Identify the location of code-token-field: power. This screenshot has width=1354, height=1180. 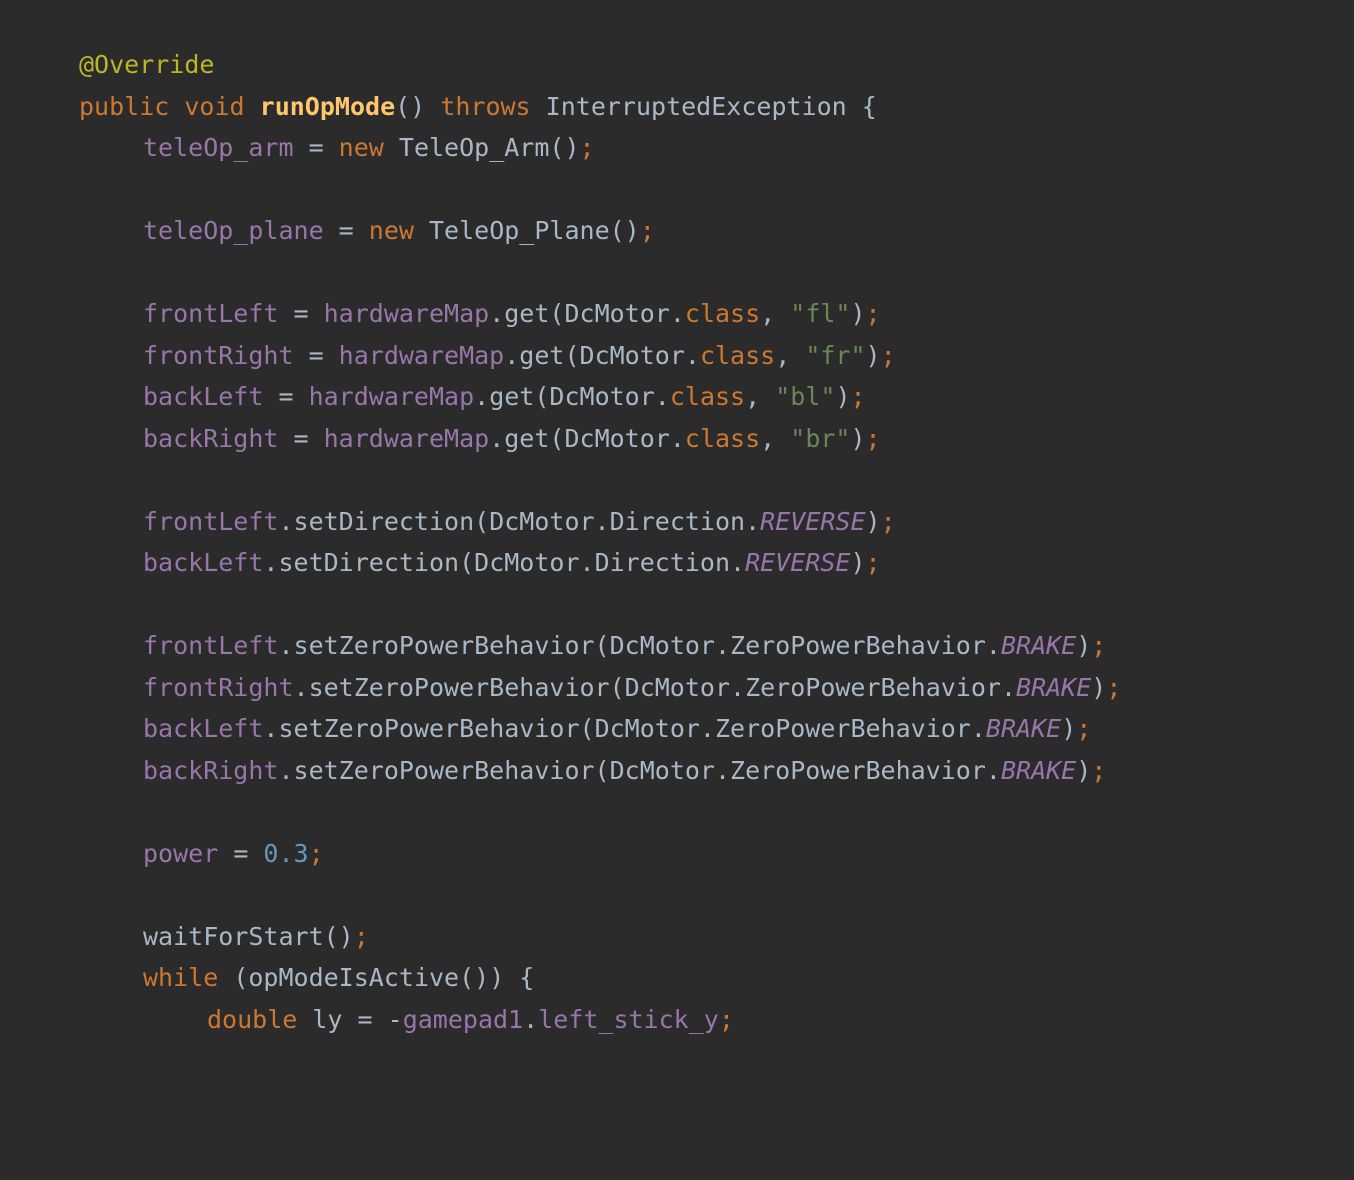
(181, 853).